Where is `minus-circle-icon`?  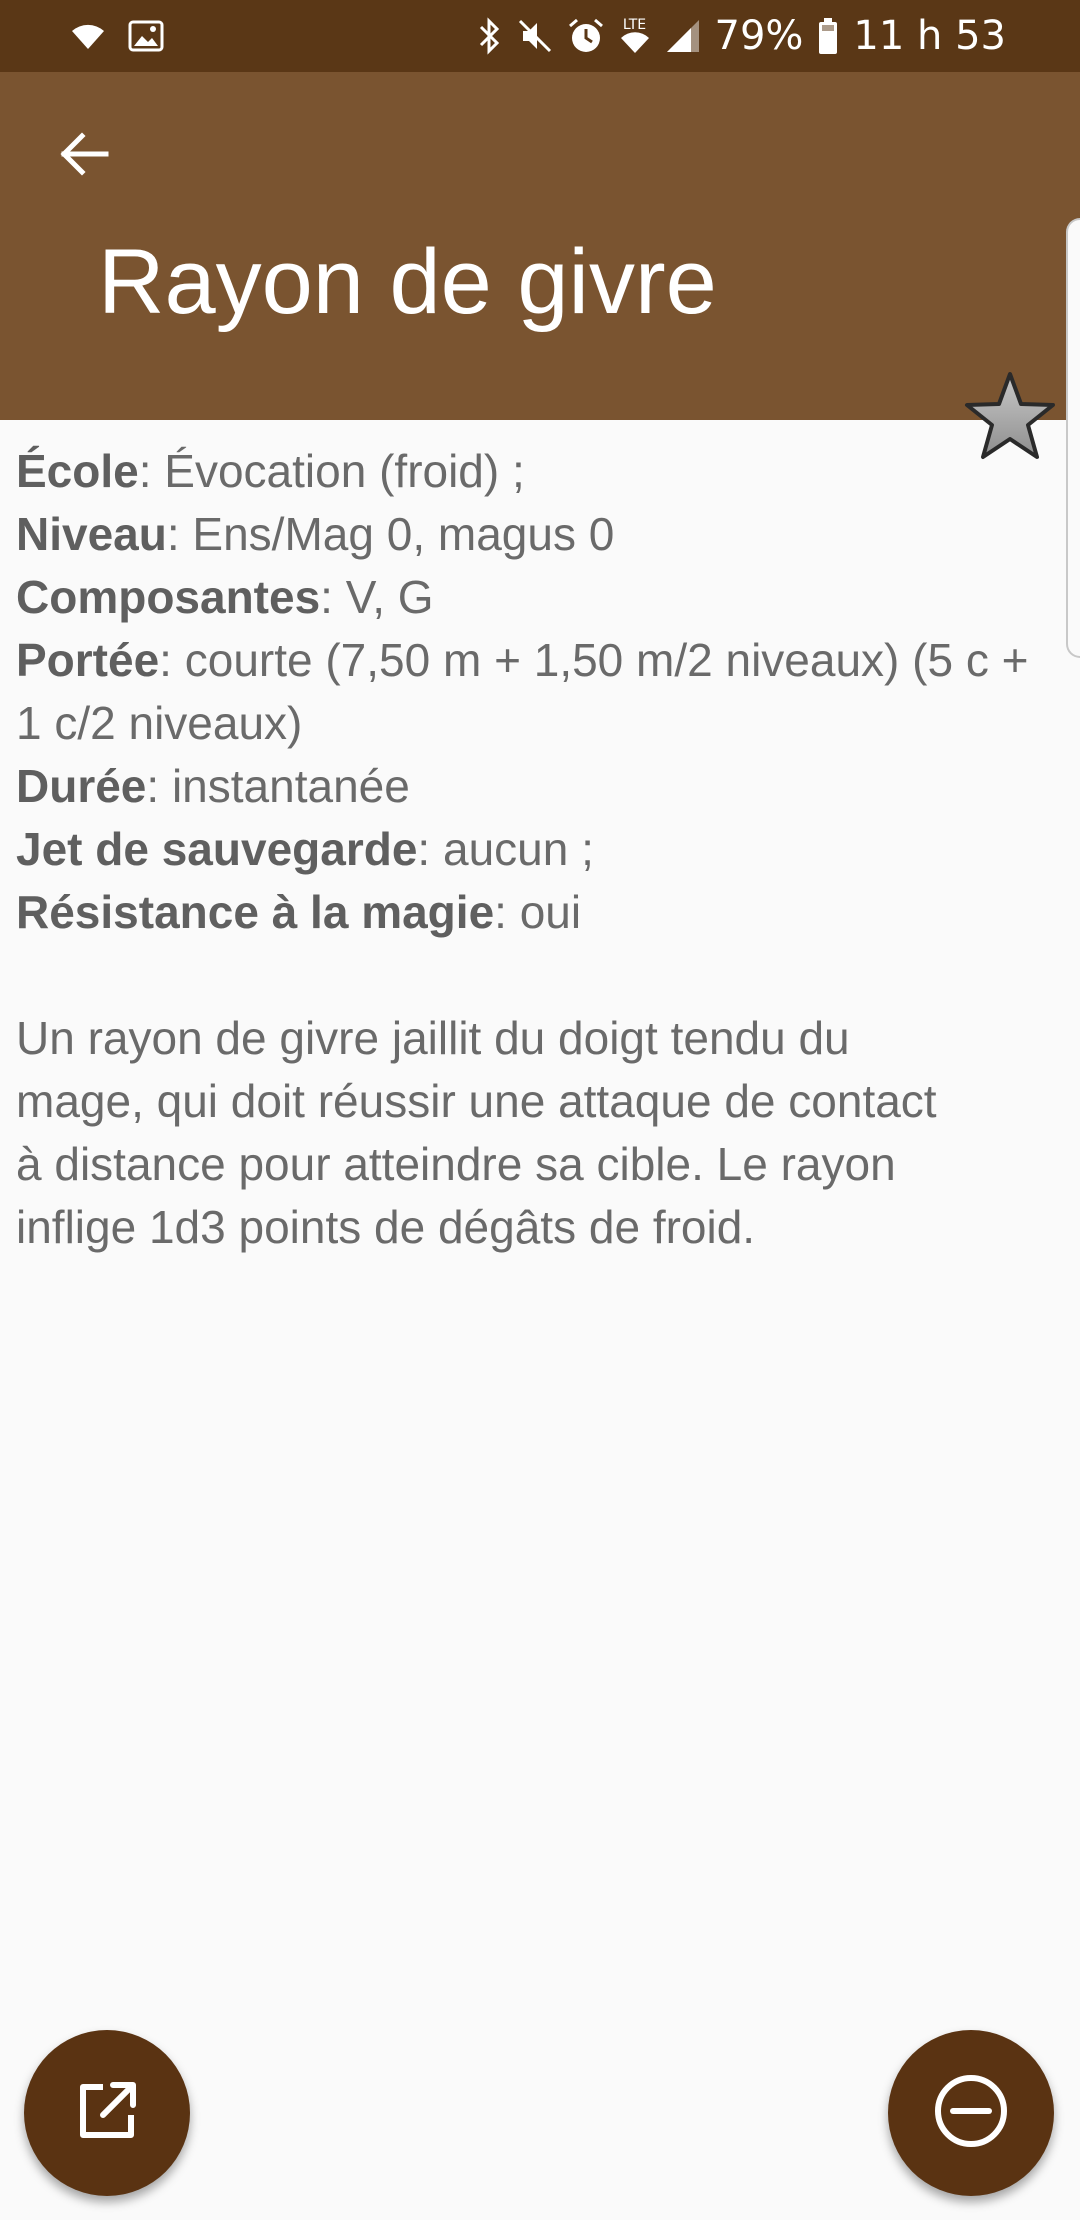 minus-circle-icon is located at coordinates (971, 2113).